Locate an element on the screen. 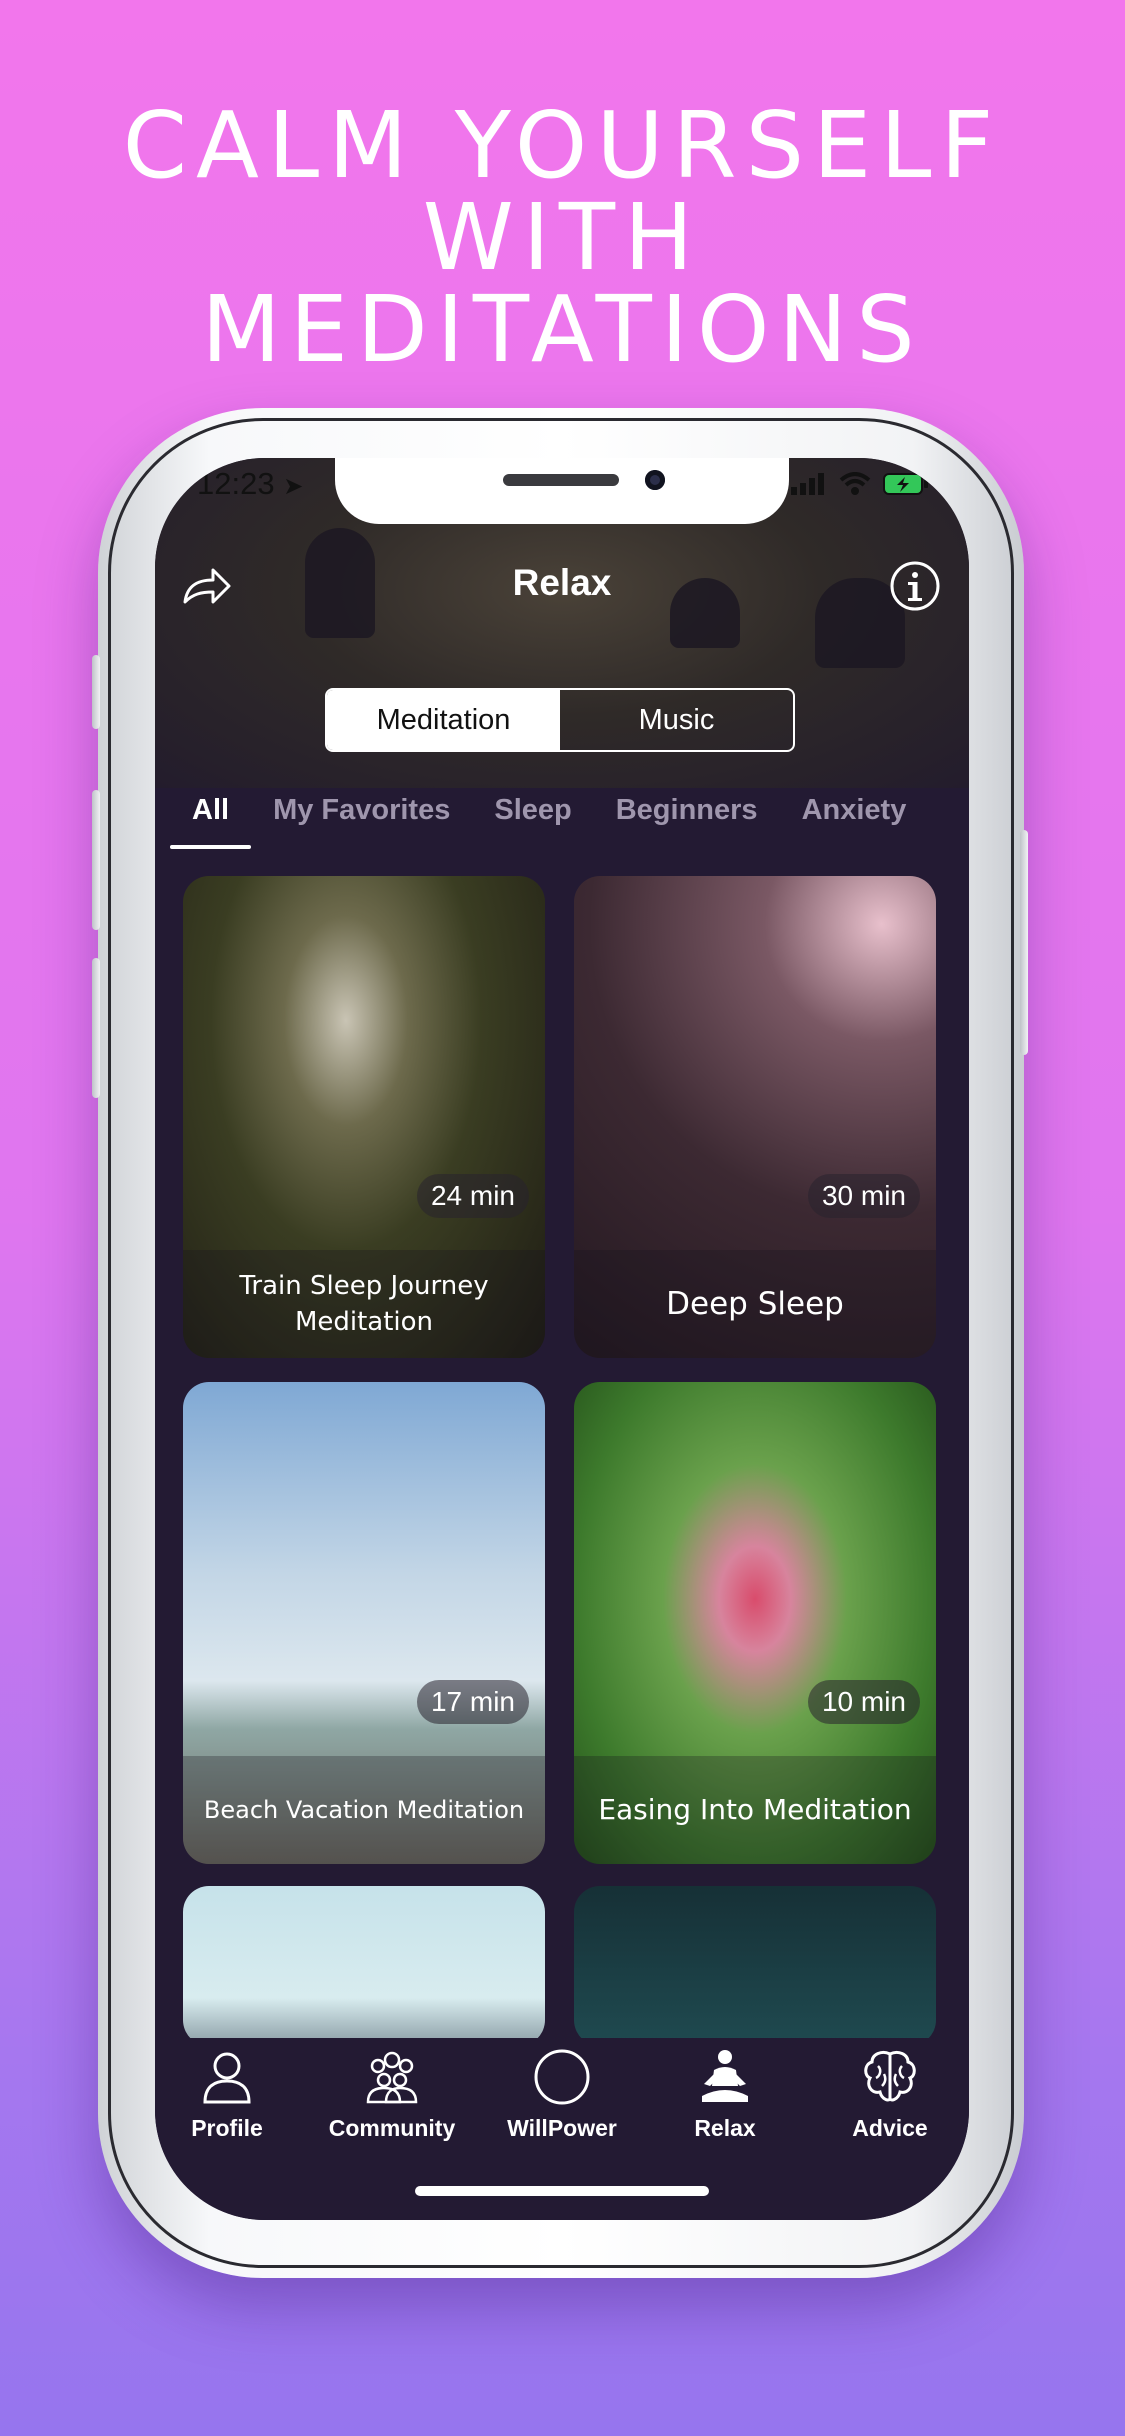 The height and width of the screenshot is (2436, 1125). category-all: All is located at coordinates (211, 816).